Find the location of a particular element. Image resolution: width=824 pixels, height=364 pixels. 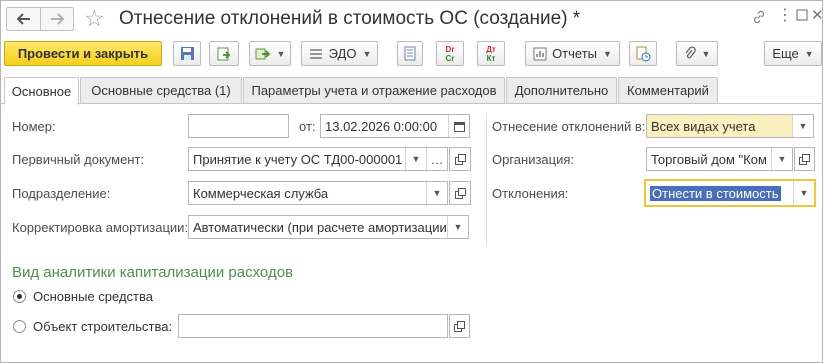

tab-label: Основное is located at coordinates (41, 91).